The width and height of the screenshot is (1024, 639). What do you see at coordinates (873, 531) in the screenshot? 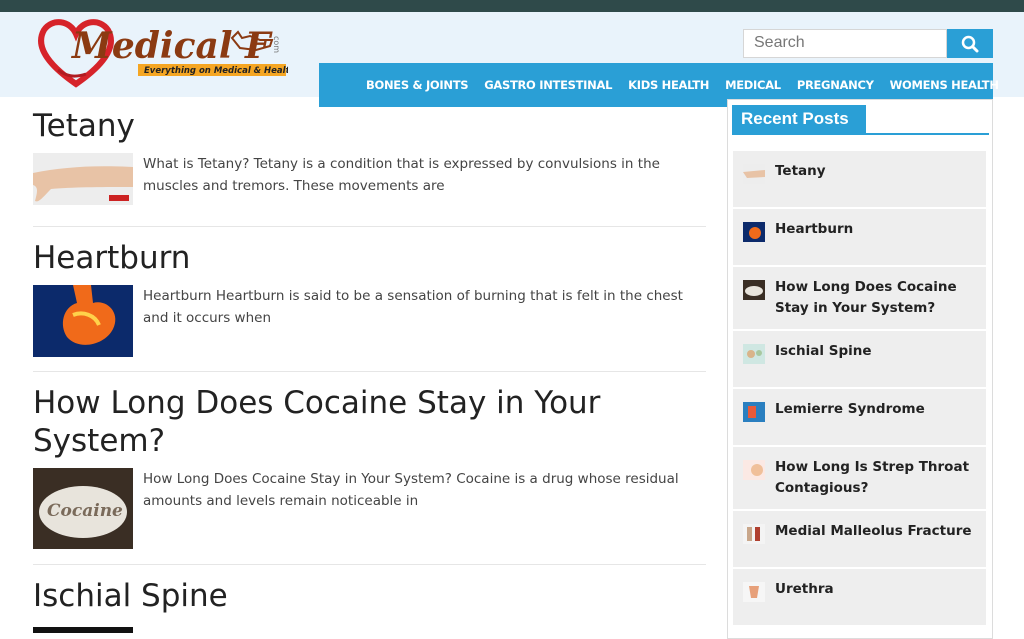
I see `recent-post-title: Medial Malleolus Fracture` at bounding box center [873, 531].